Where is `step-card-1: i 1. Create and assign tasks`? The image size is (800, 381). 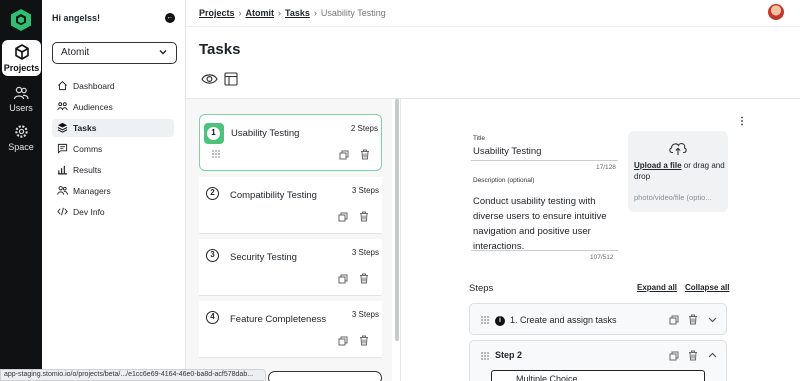 step-card-1: i 1. Create and assign tasks is located at coordinates (598, 319).